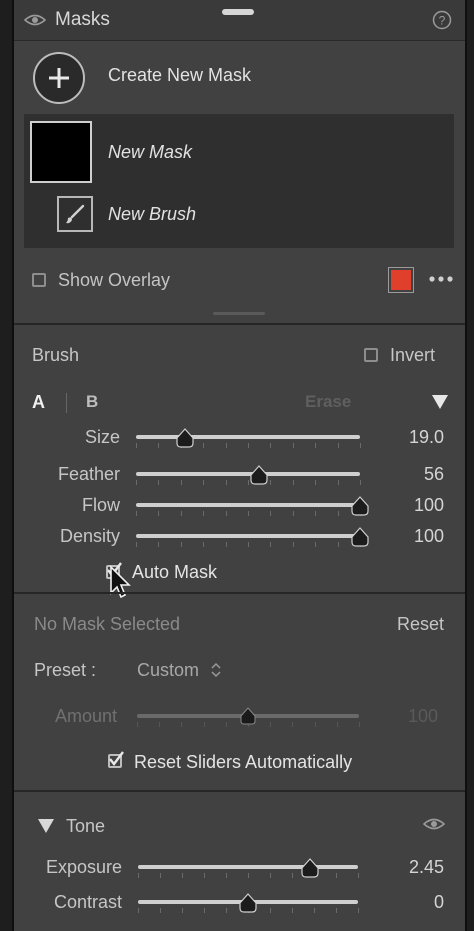  Describe the element at coordinates (102, 437) in the screenshot. I see `slider-label: Size` at that location.